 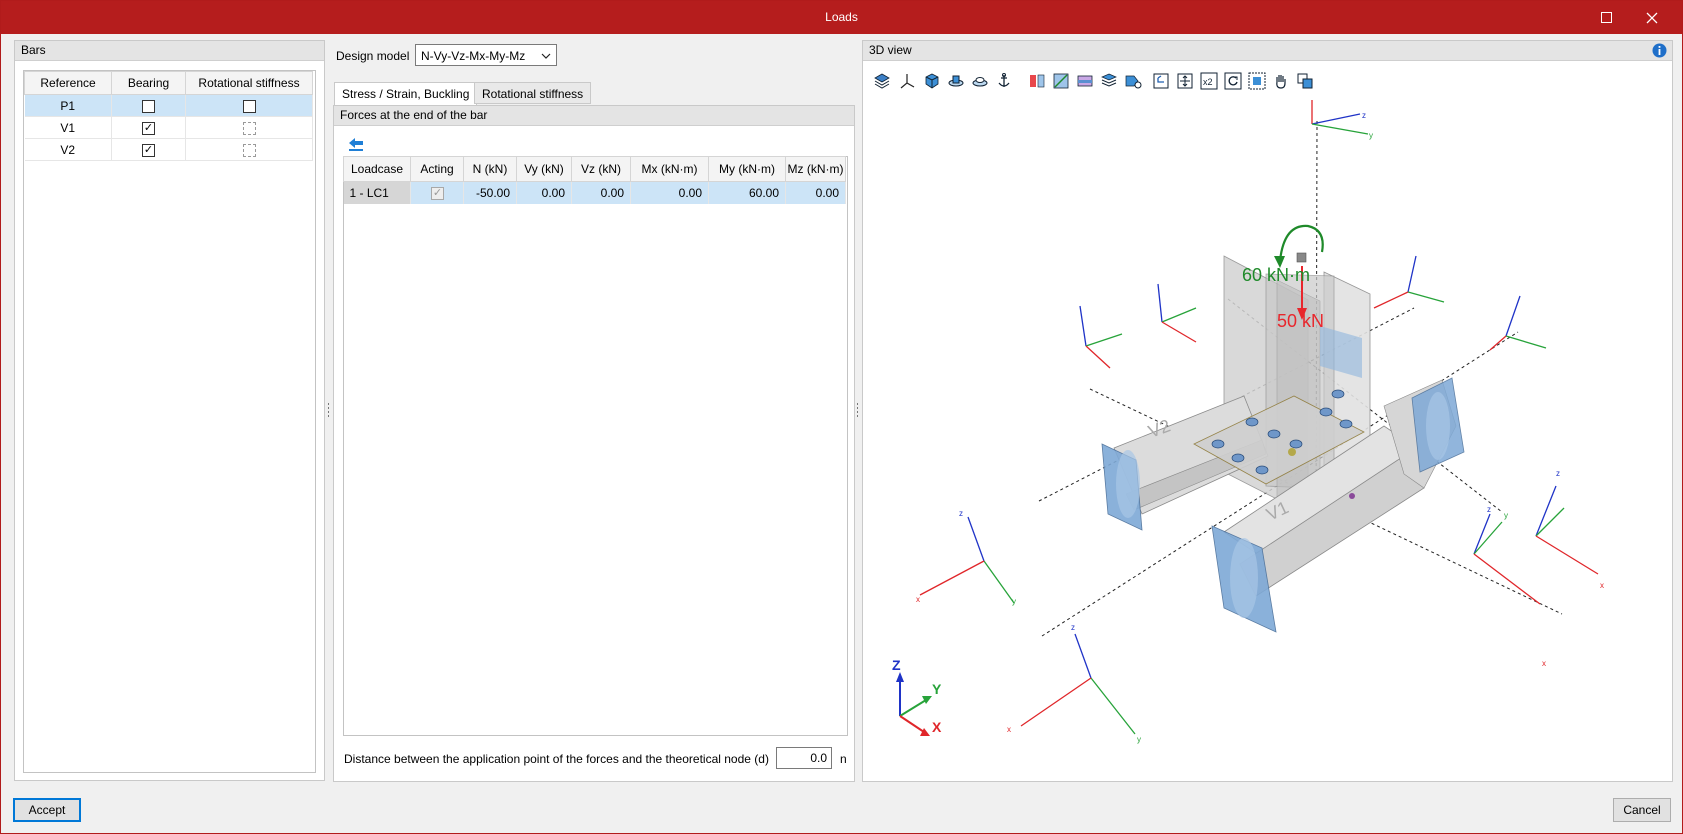 I want to click on plate-icon, so click(x=1085, y=81).